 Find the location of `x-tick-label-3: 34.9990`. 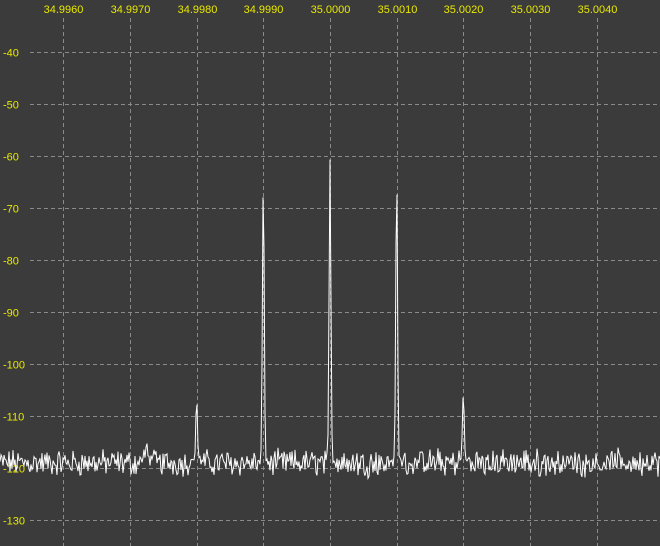

x-tick-label-3: 34.9990 is located at coordinates (264, 10).